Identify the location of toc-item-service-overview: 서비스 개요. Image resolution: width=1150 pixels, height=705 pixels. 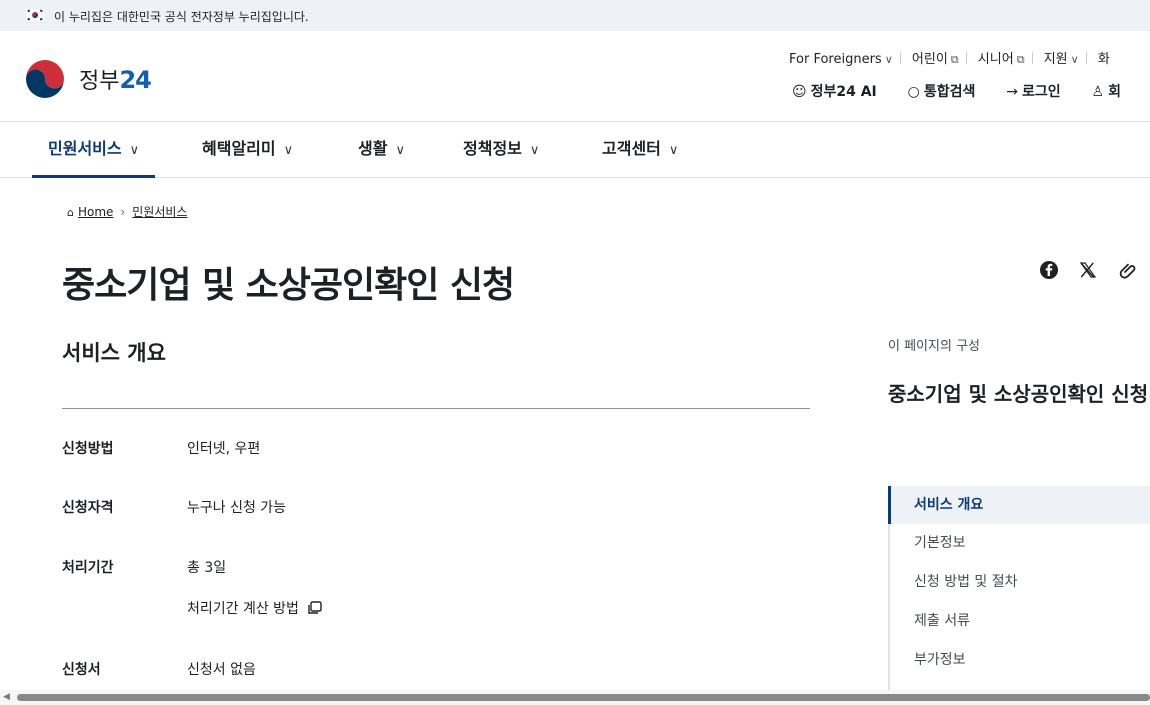
(1019, 505).